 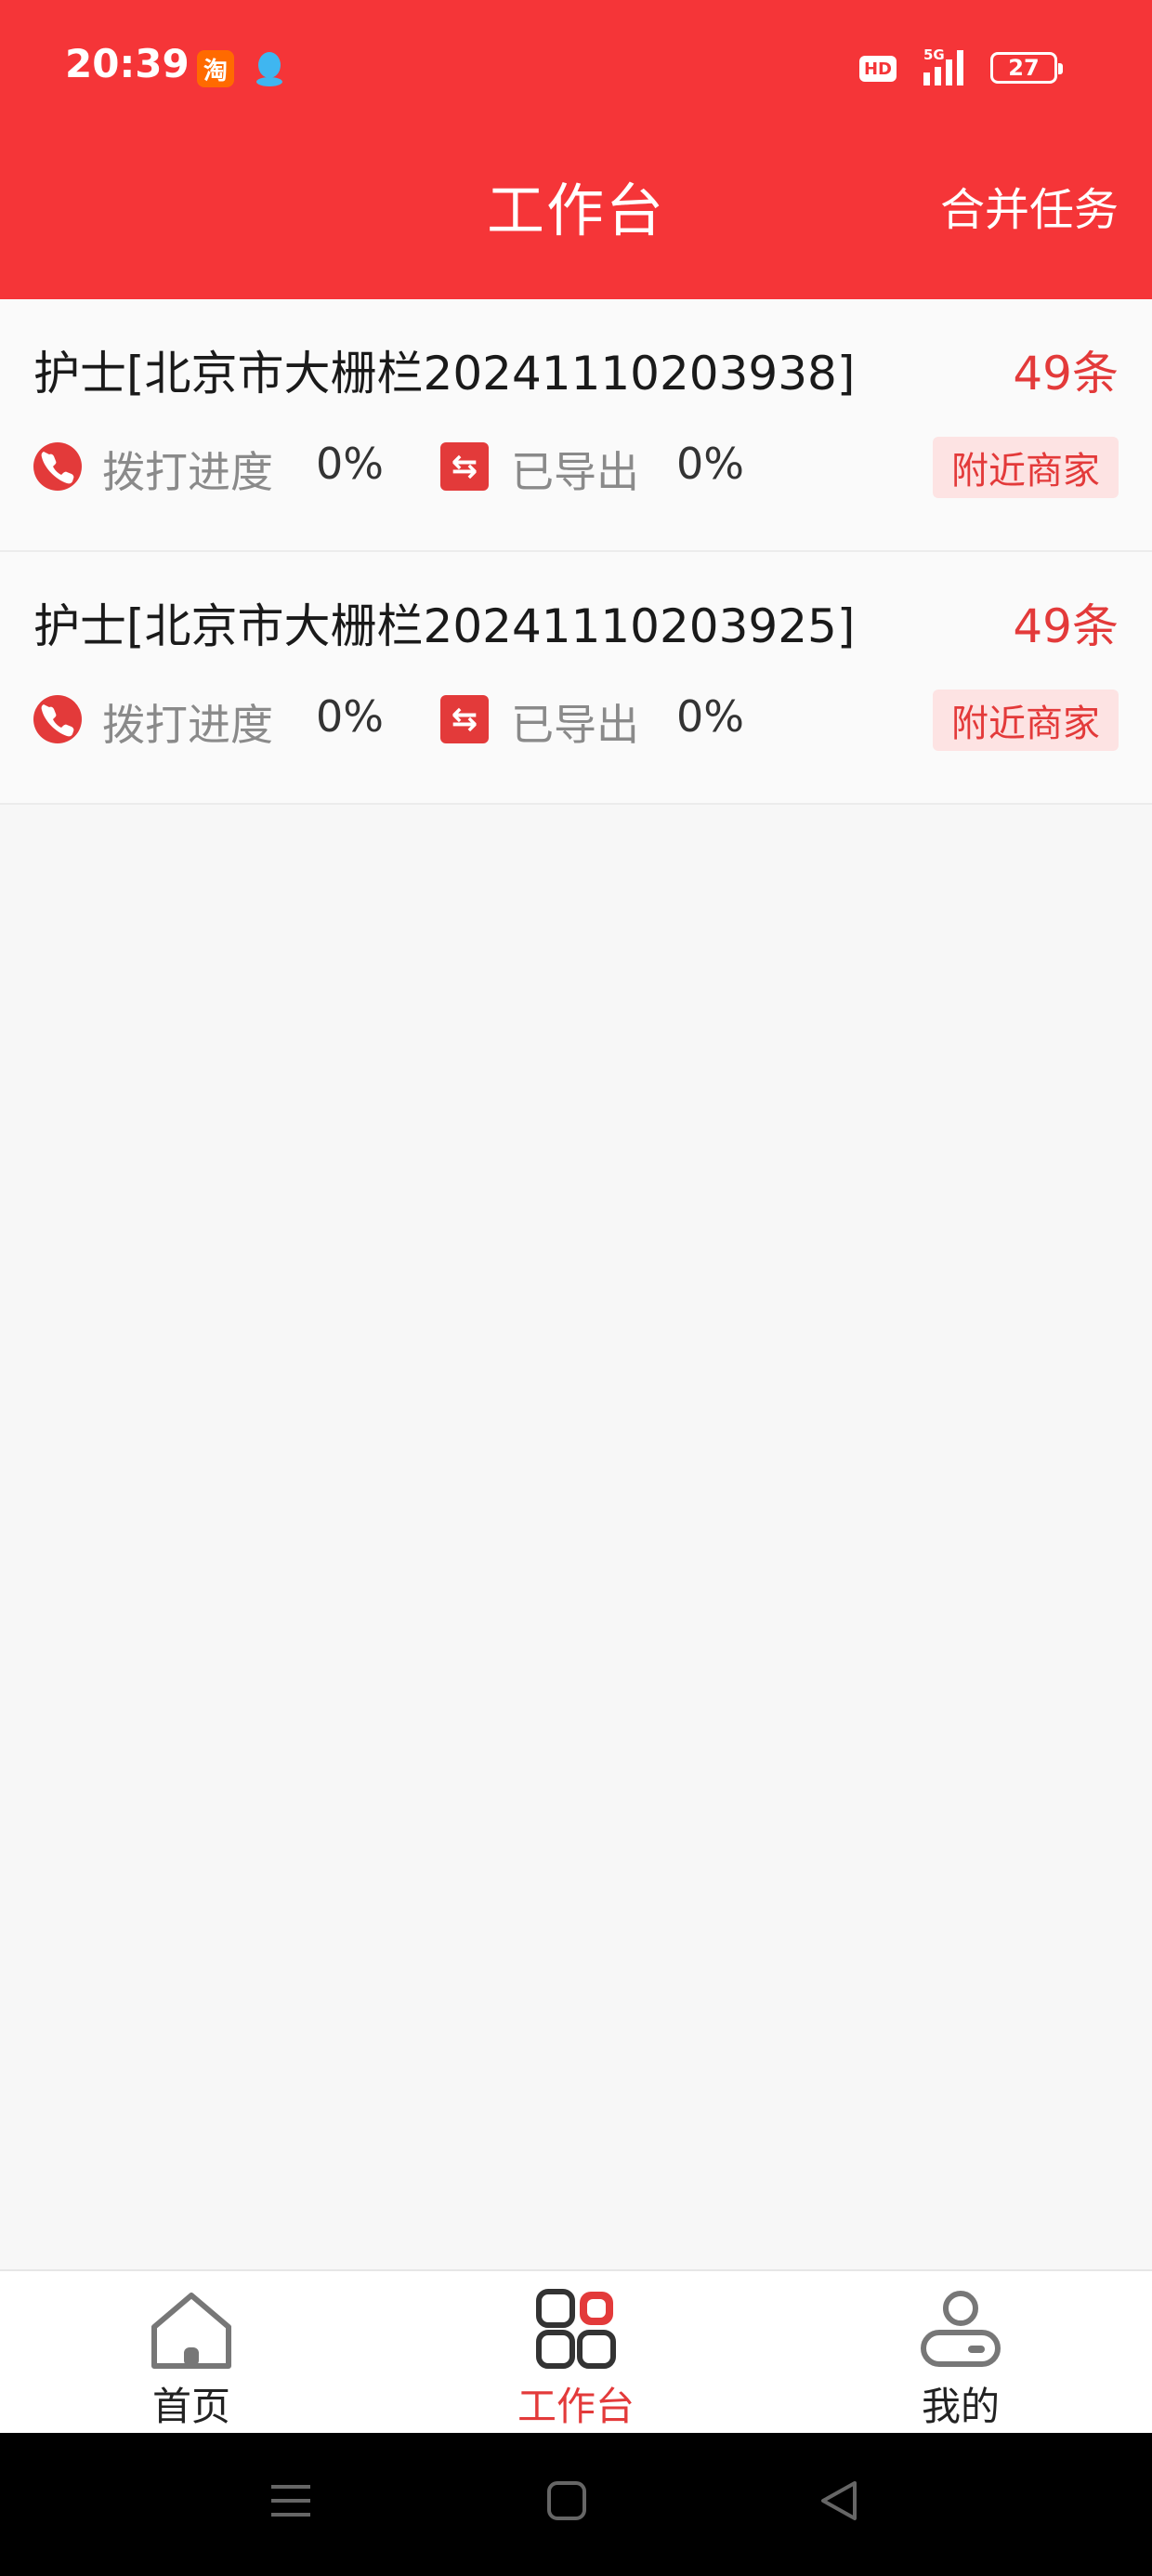 What do you see at coordinates (444, 374) in the screenshot?
I see `task-title: 护士[北京市大栅栏20241110203938]` at bounding box center [444, 374].